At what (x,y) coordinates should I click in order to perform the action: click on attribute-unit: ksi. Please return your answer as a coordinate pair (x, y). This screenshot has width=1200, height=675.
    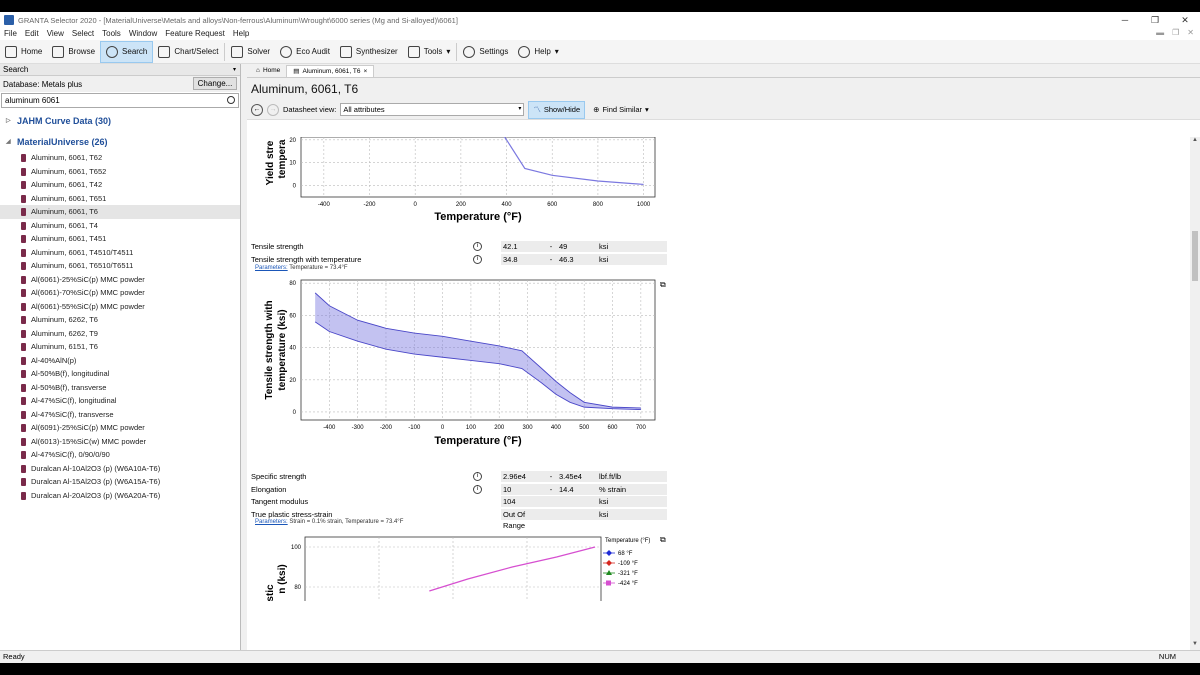
    Looking at the image, I should click on (632, 259).